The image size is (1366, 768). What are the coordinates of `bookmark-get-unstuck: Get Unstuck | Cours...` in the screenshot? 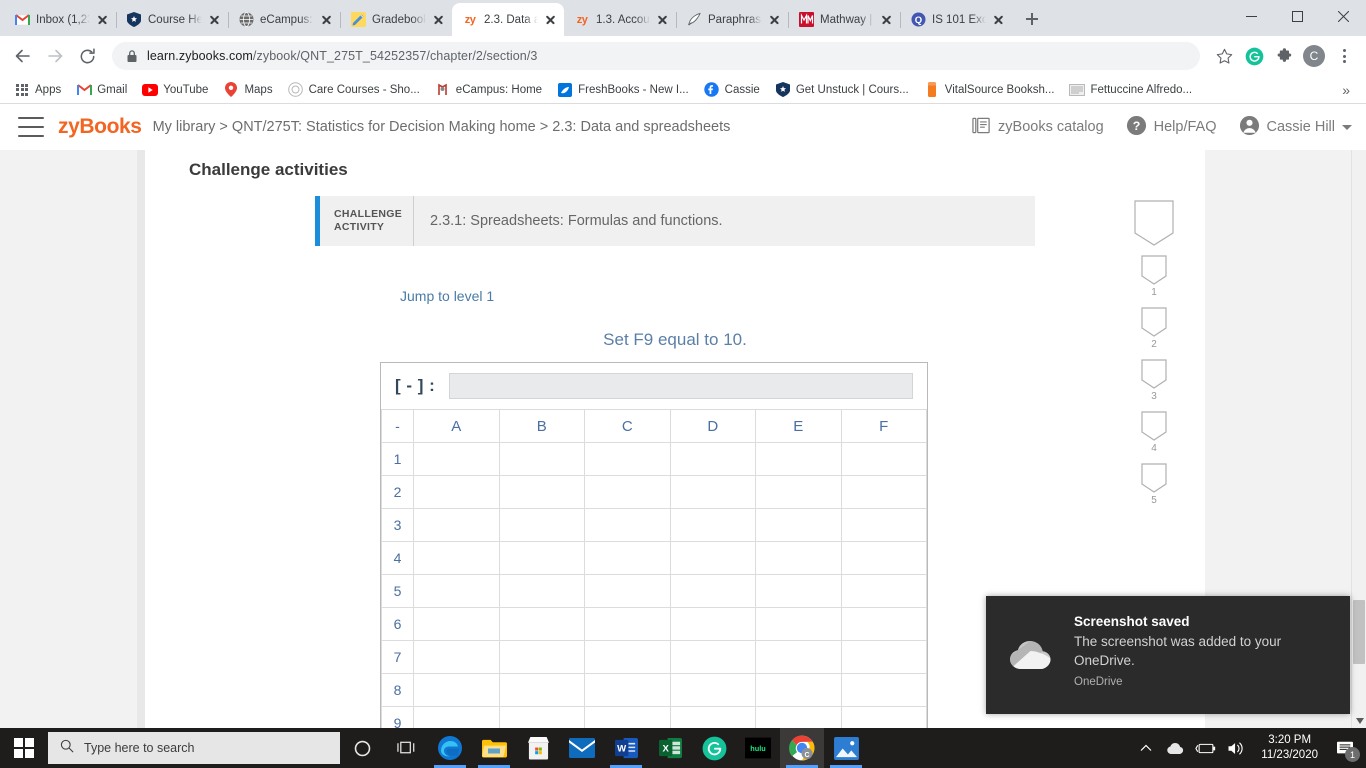 It's located at (842, 90).